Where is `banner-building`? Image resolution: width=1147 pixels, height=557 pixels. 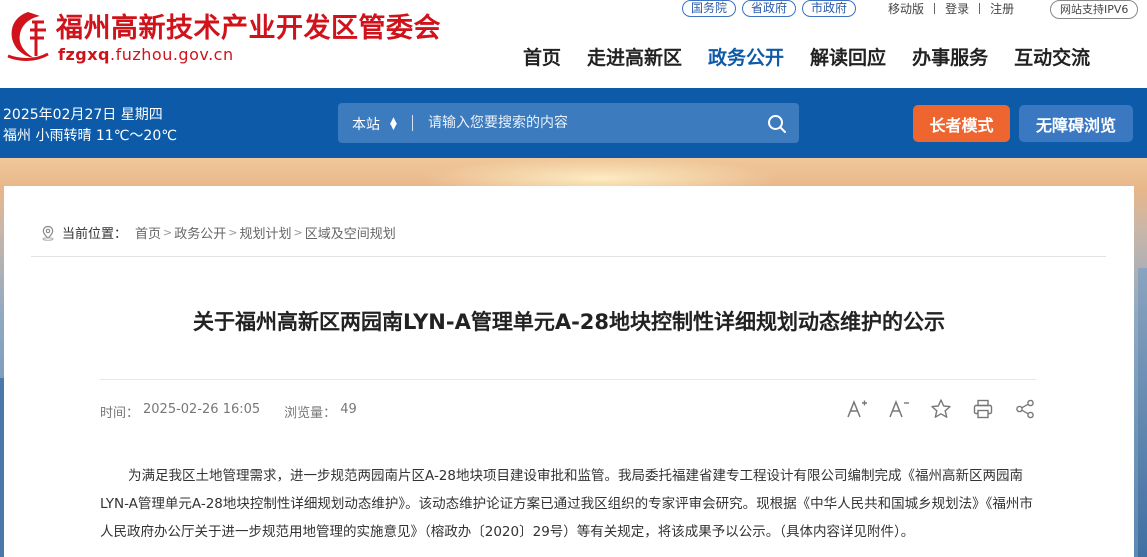 banner-building is located at coordinates (1142, 412).